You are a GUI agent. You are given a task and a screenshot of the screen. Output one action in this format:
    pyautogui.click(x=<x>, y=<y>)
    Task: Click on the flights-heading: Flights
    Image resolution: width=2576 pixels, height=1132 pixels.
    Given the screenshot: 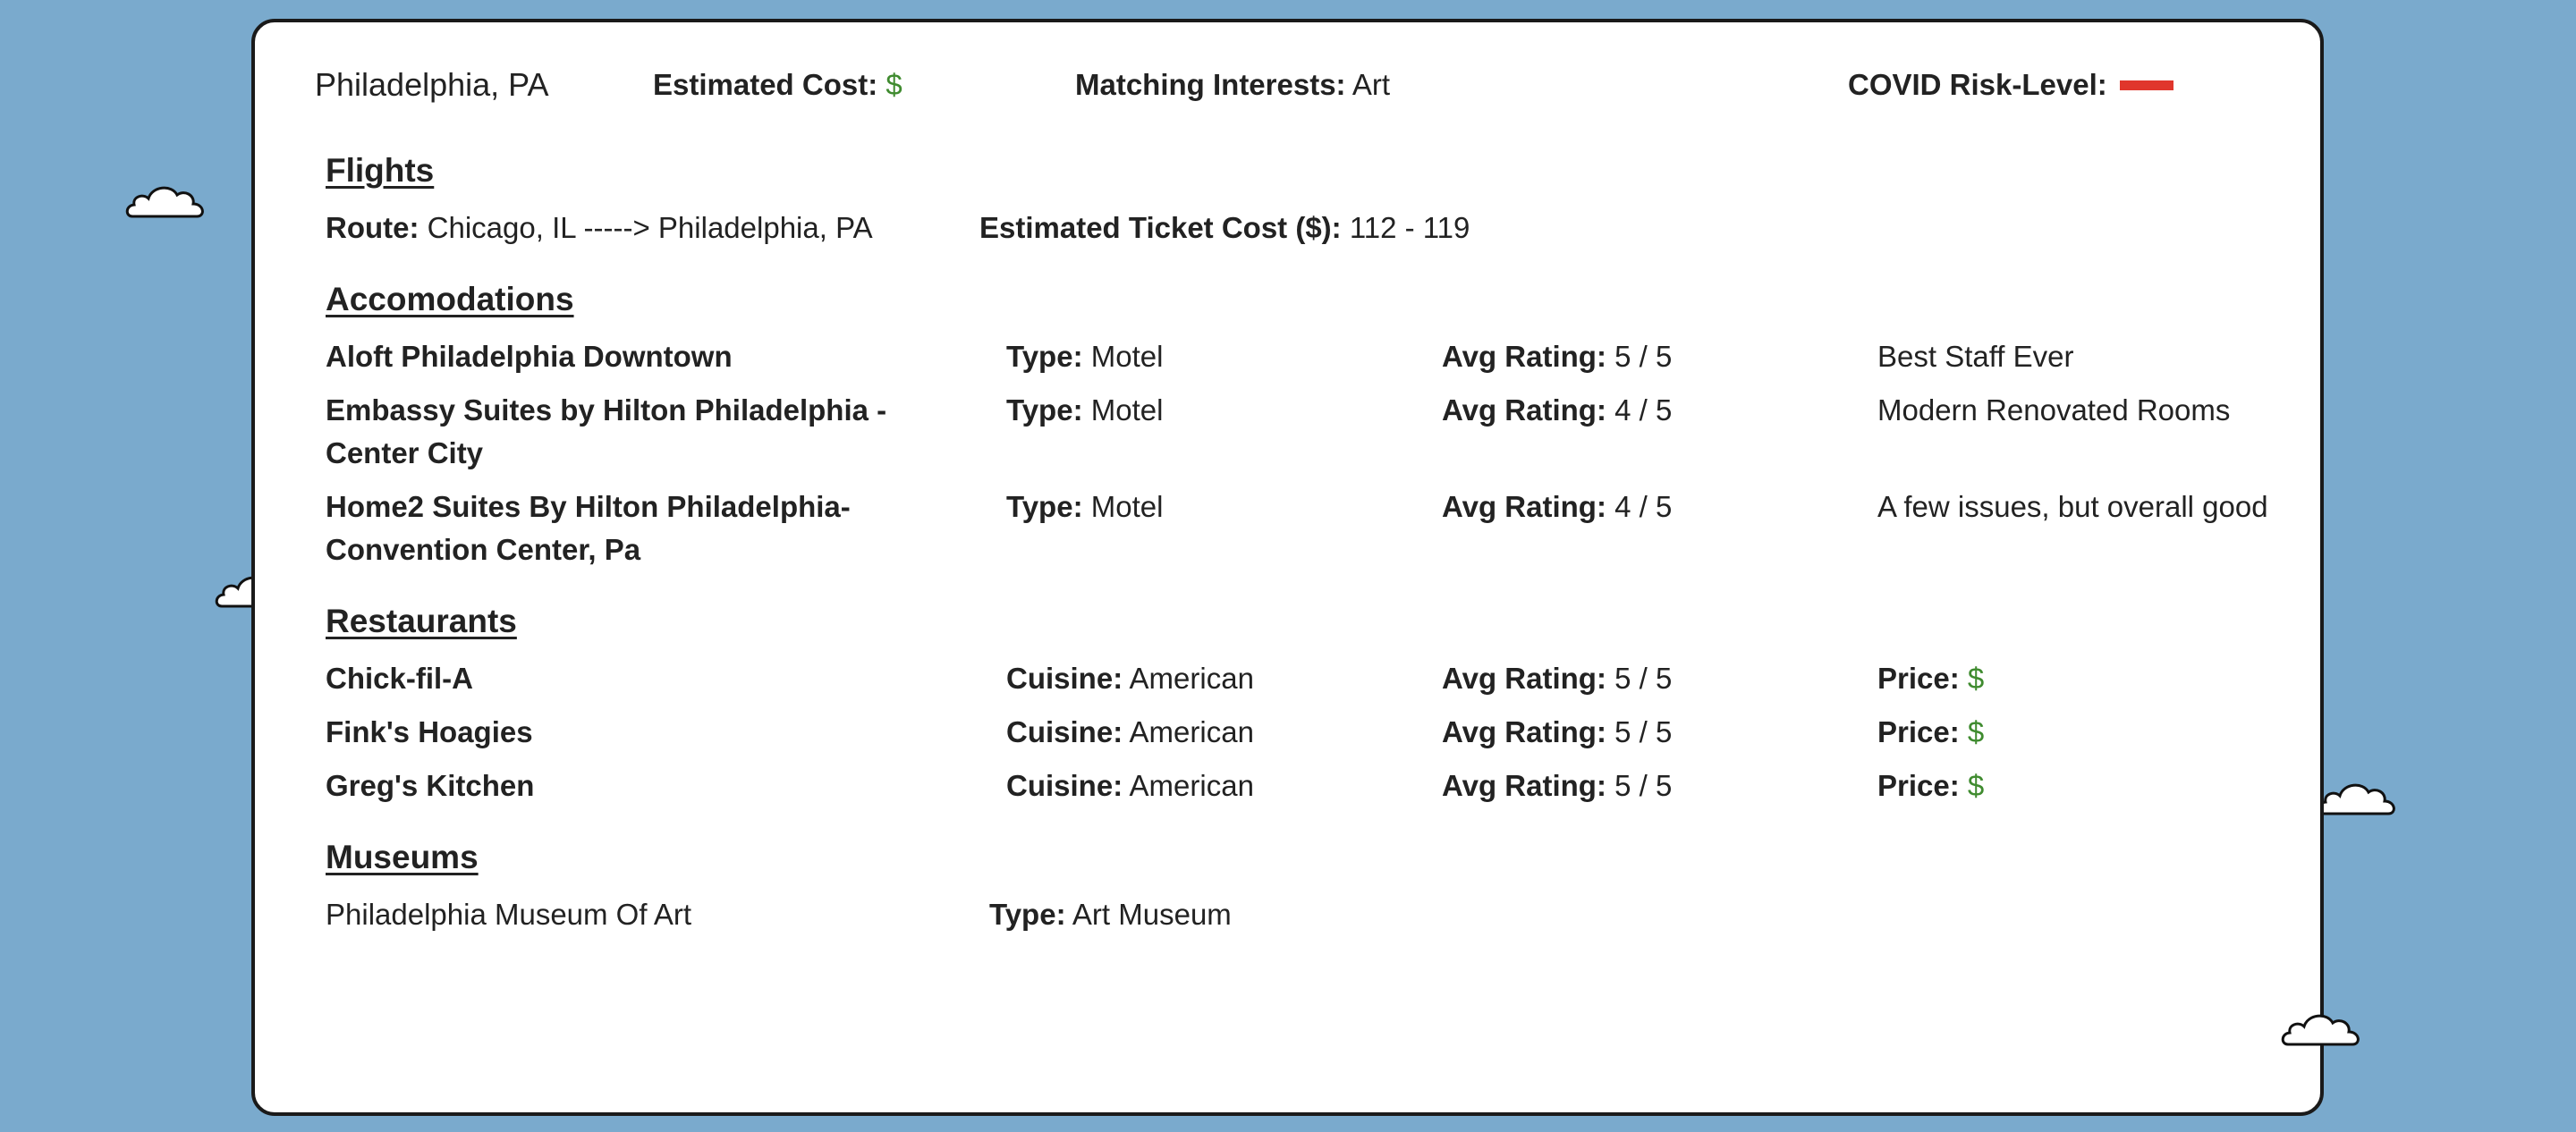 What is the action you would take?
    pyautogui.click(x=380, y=170)
    